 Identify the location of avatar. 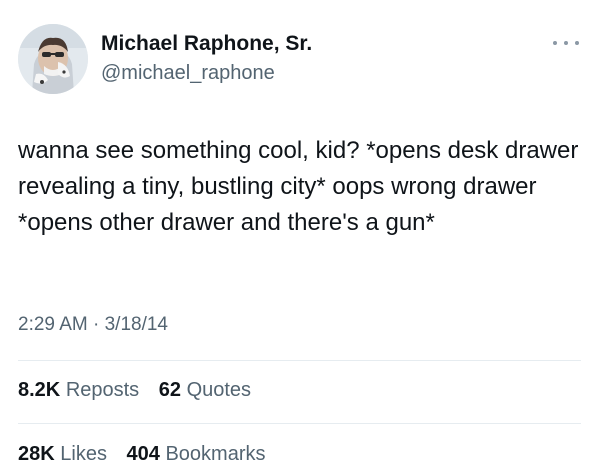
(53, 59).